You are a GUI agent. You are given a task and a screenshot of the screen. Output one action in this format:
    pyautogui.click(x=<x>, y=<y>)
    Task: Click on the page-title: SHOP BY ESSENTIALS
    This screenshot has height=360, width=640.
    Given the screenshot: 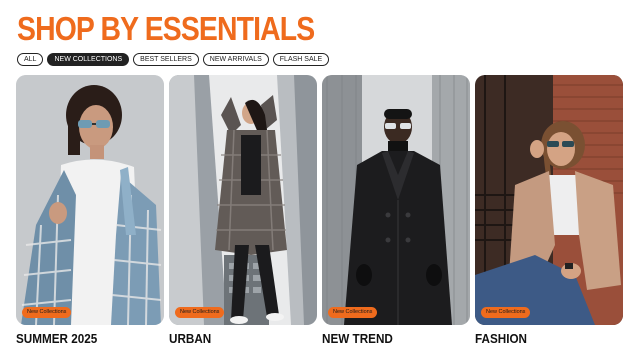 What is the action you would take?
    pyautogui.click(x=166, y=28)
    